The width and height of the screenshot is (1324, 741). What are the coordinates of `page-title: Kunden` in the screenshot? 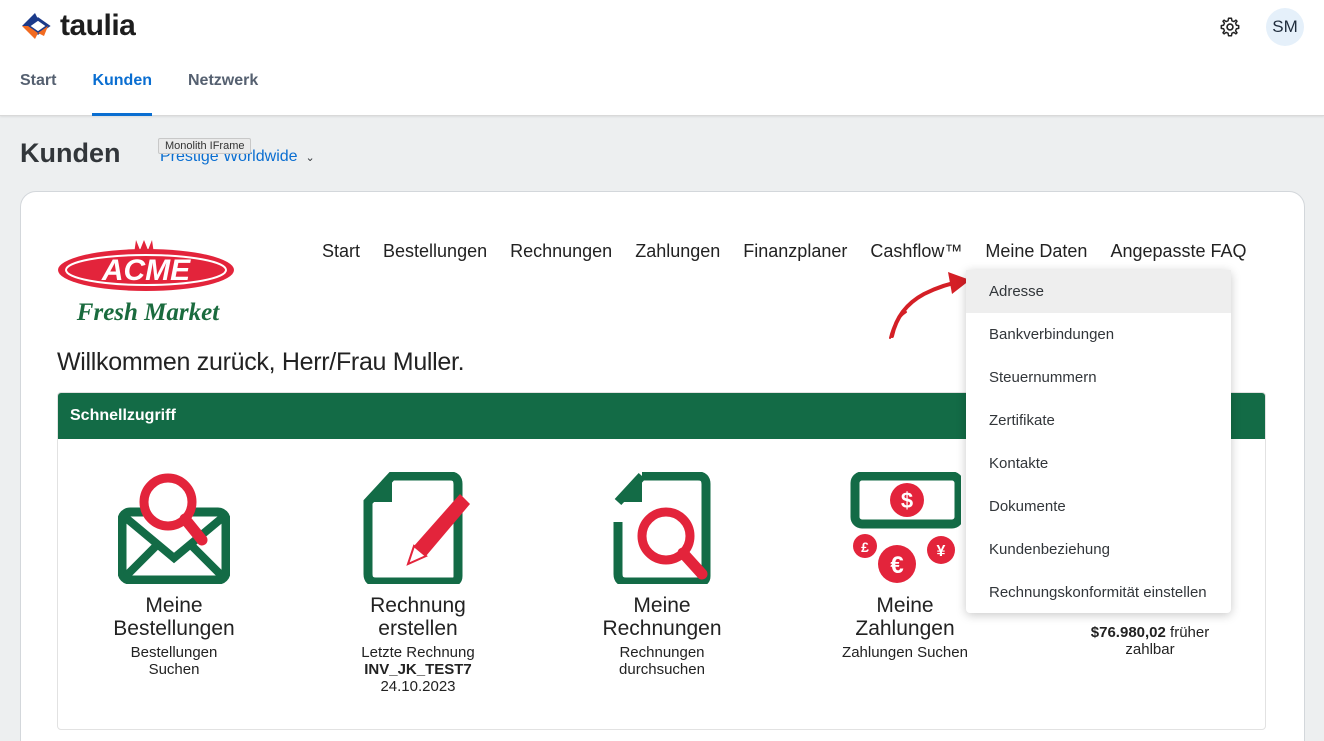 It's located at (70, 153).